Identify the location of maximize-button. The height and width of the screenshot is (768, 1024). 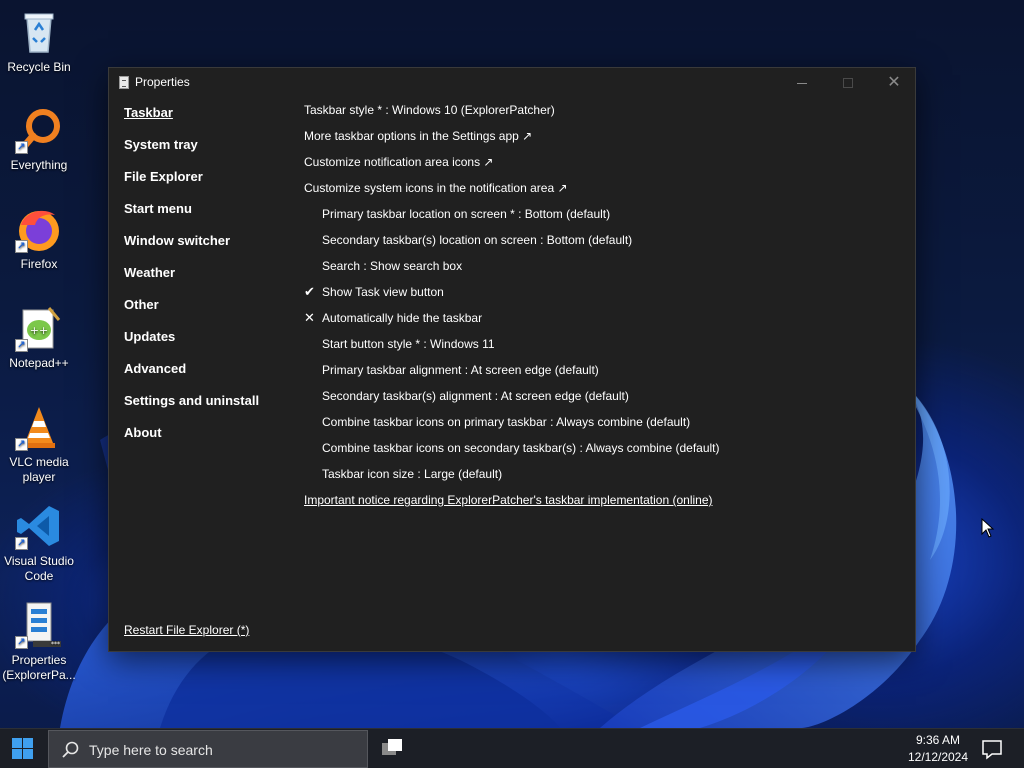
(848, 83).